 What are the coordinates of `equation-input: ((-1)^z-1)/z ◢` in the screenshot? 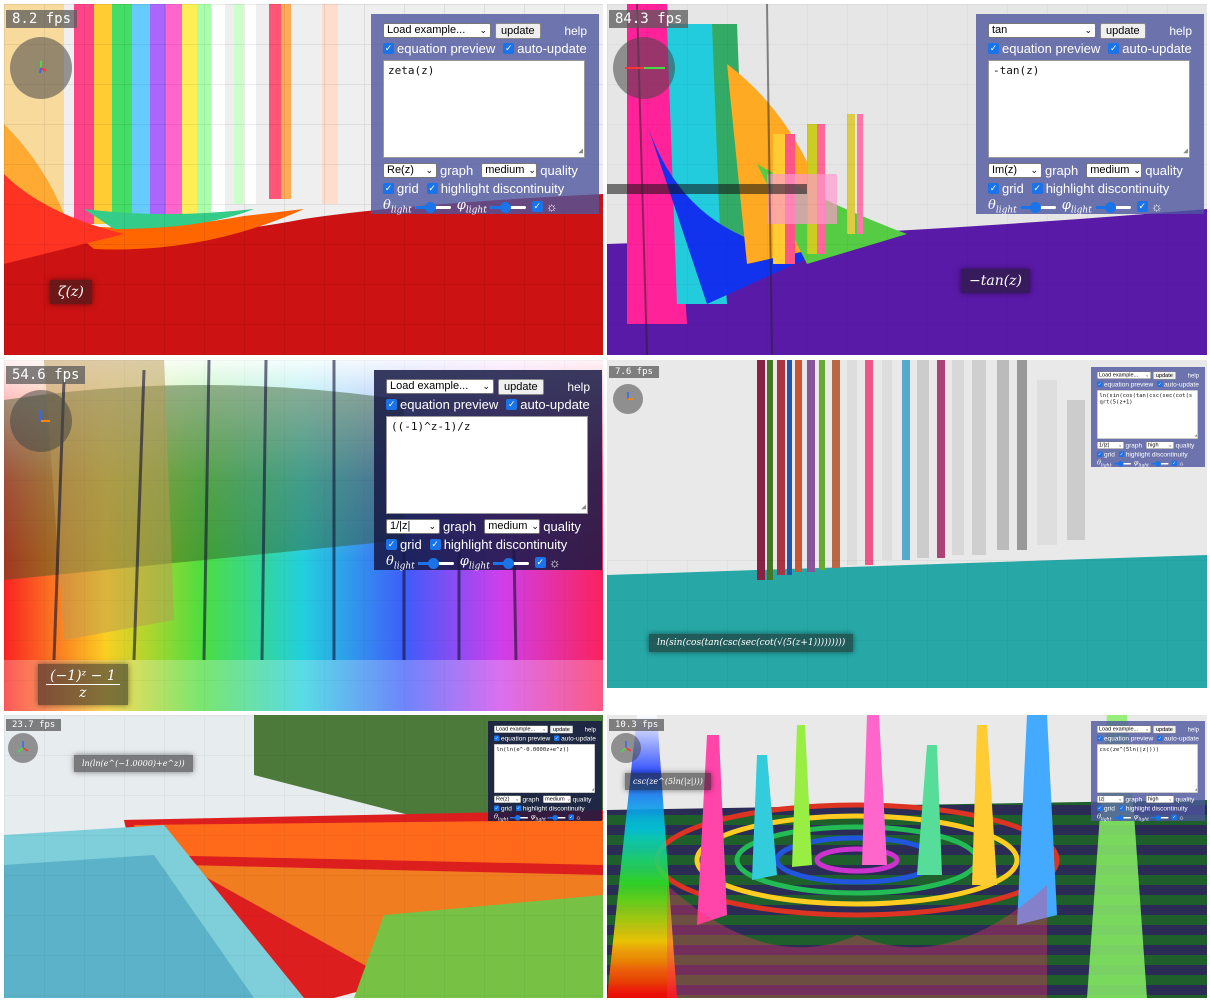 It's located at (487, 465).